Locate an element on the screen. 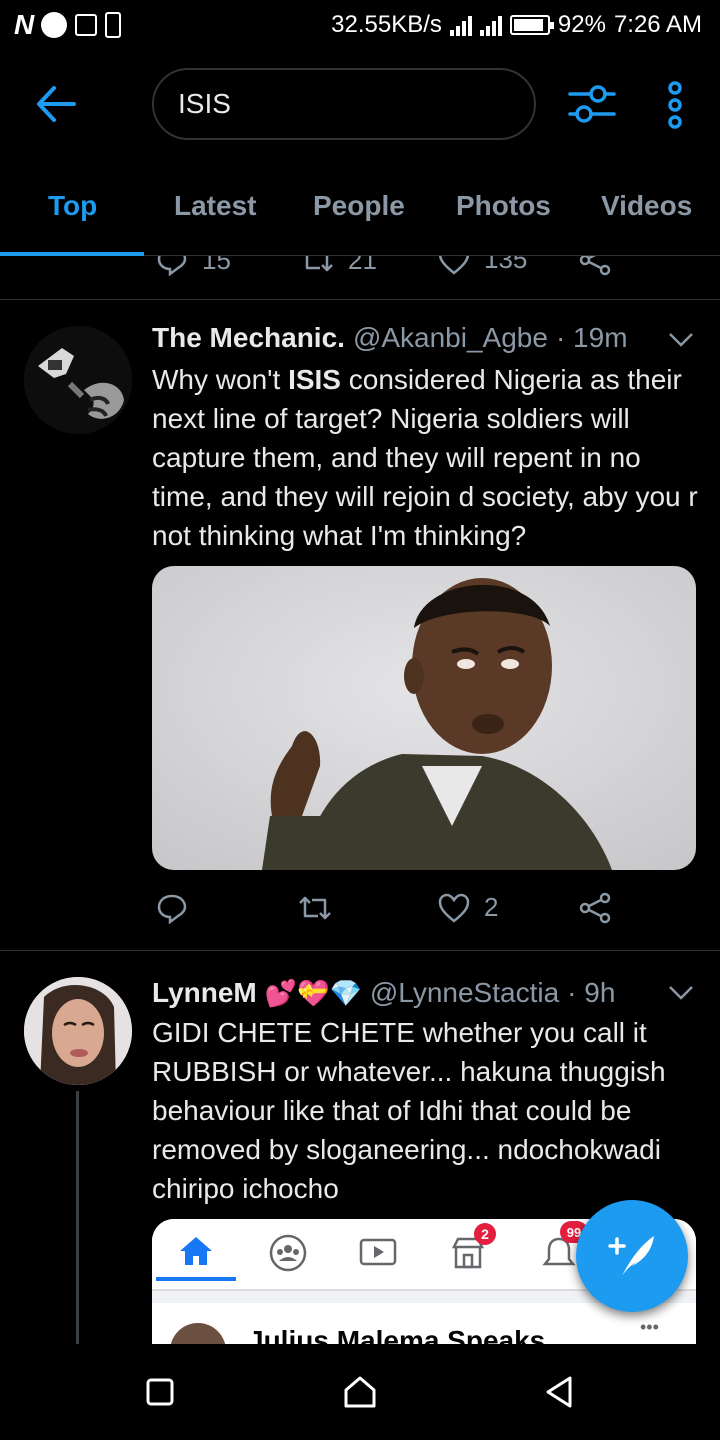 This screenshot has width=720, height=1440. display-name: The Mechanic. is located at coordinates (248, 338).